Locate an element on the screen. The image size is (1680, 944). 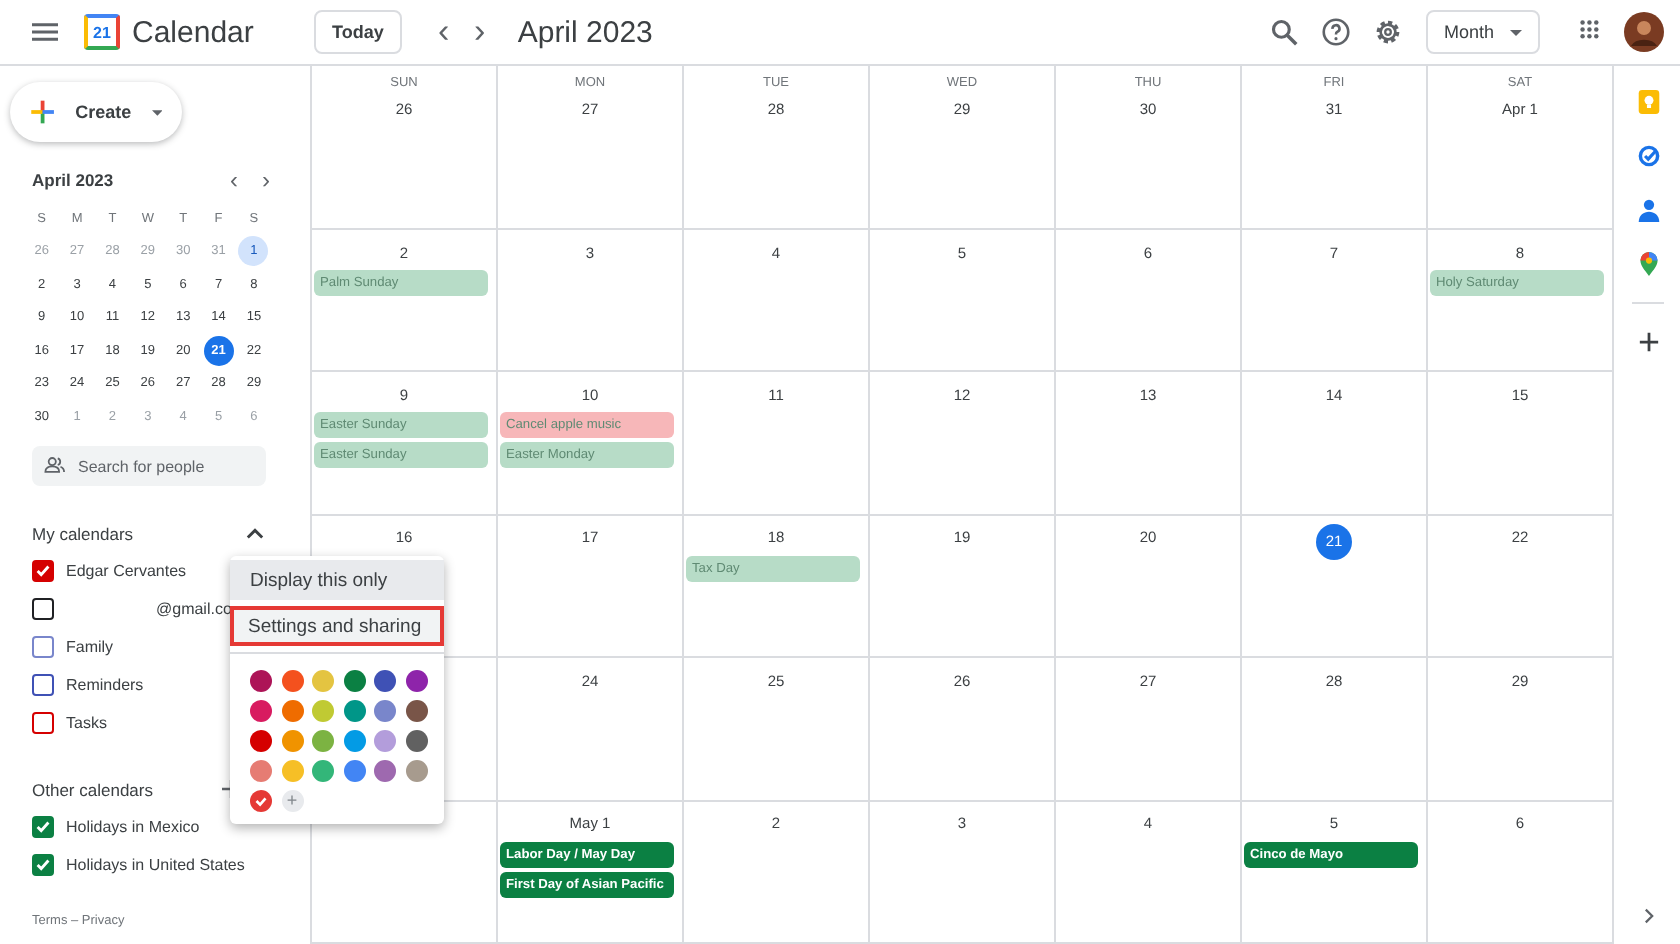
calendar-name: @gmail.co is located at coordinates (194, 608).